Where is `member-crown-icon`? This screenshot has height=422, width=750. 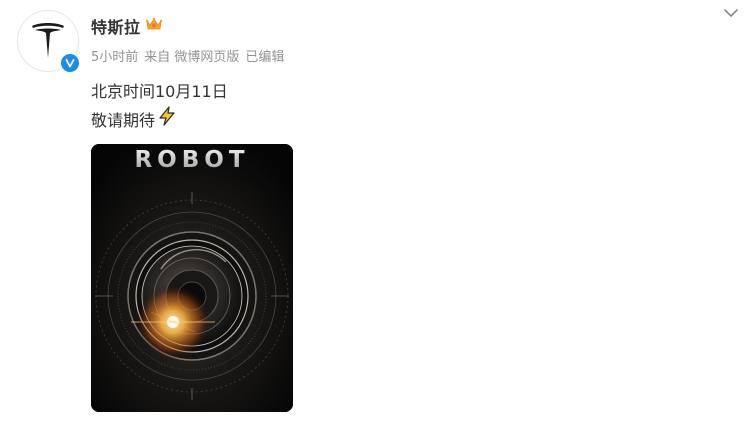
member-crown-icon is located at coordinates (154, 26).